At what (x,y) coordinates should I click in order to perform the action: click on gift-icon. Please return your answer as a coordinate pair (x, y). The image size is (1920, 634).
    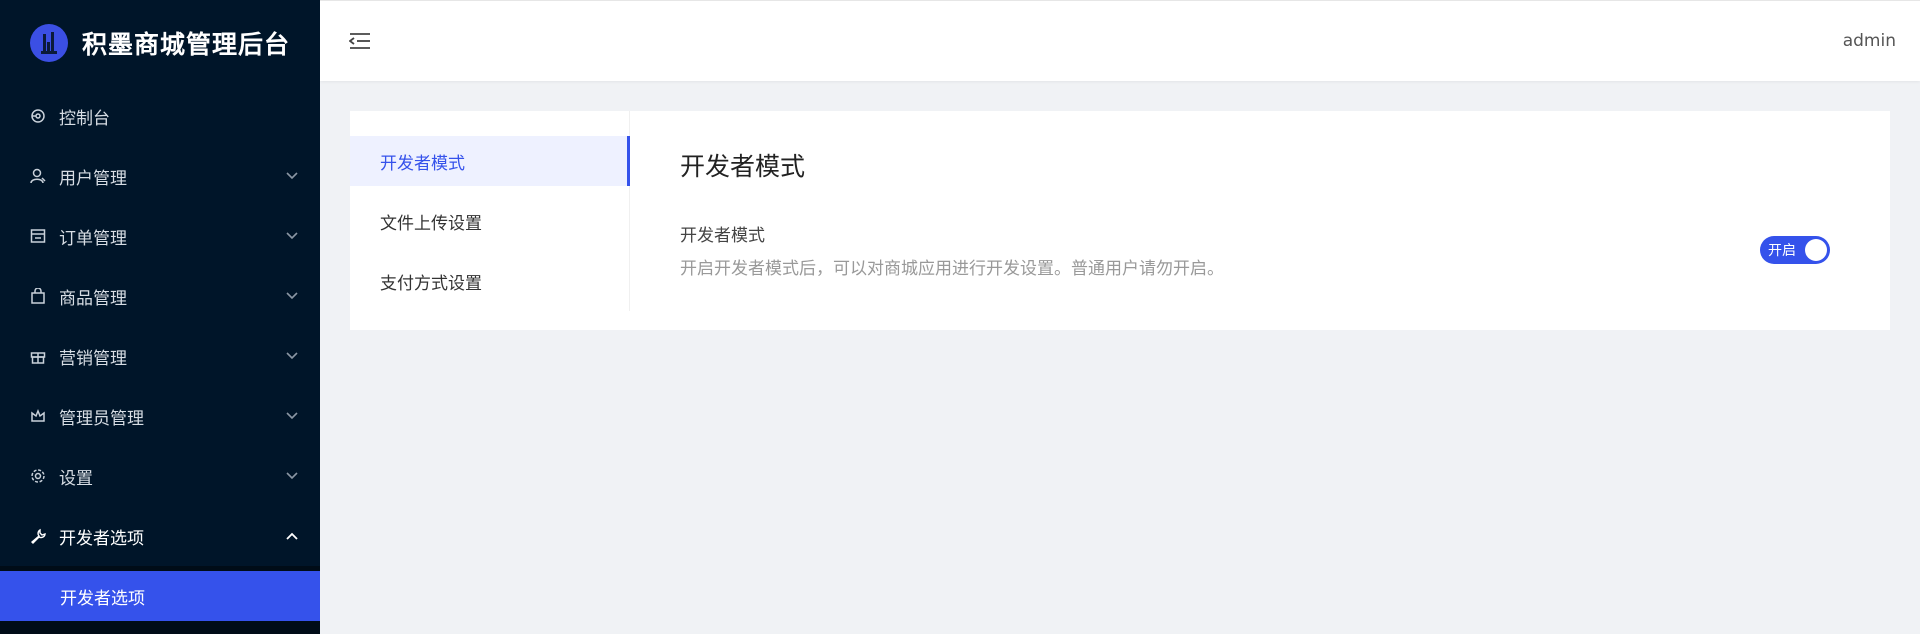
    Looking at the image, I should click on (38, 356).